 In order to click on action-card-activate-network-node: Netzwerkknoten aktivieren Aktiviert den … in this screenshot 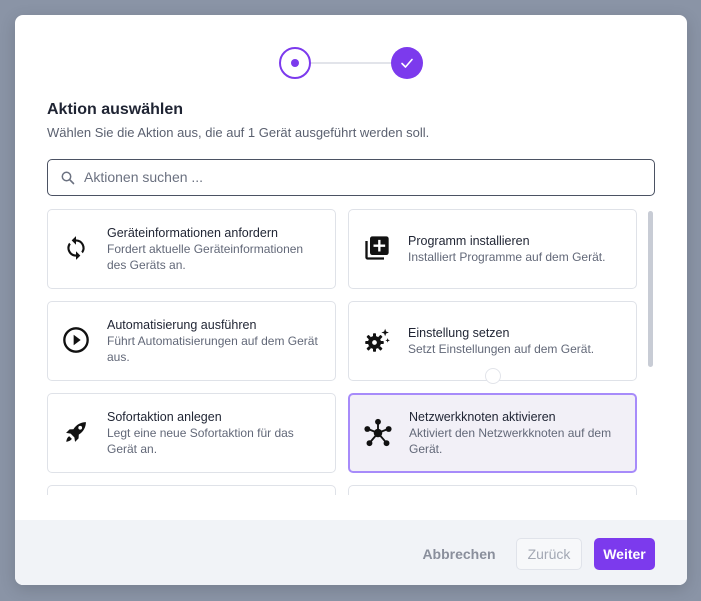, I will do `click(492, 433)`.